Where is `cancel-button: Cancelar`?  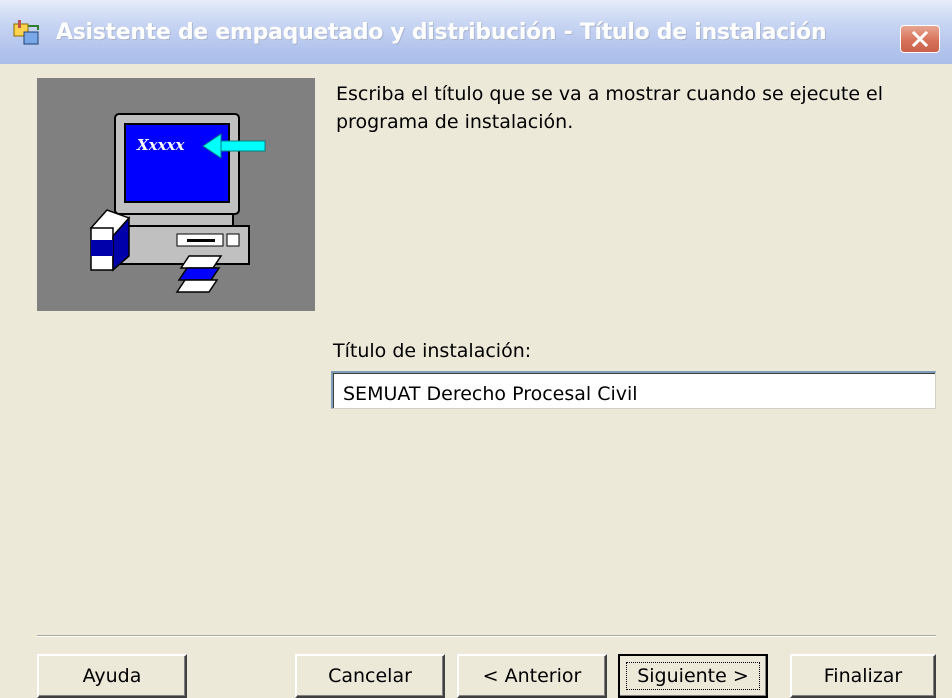 cancel-button: Cancelar is located at coordinates (370, 676).